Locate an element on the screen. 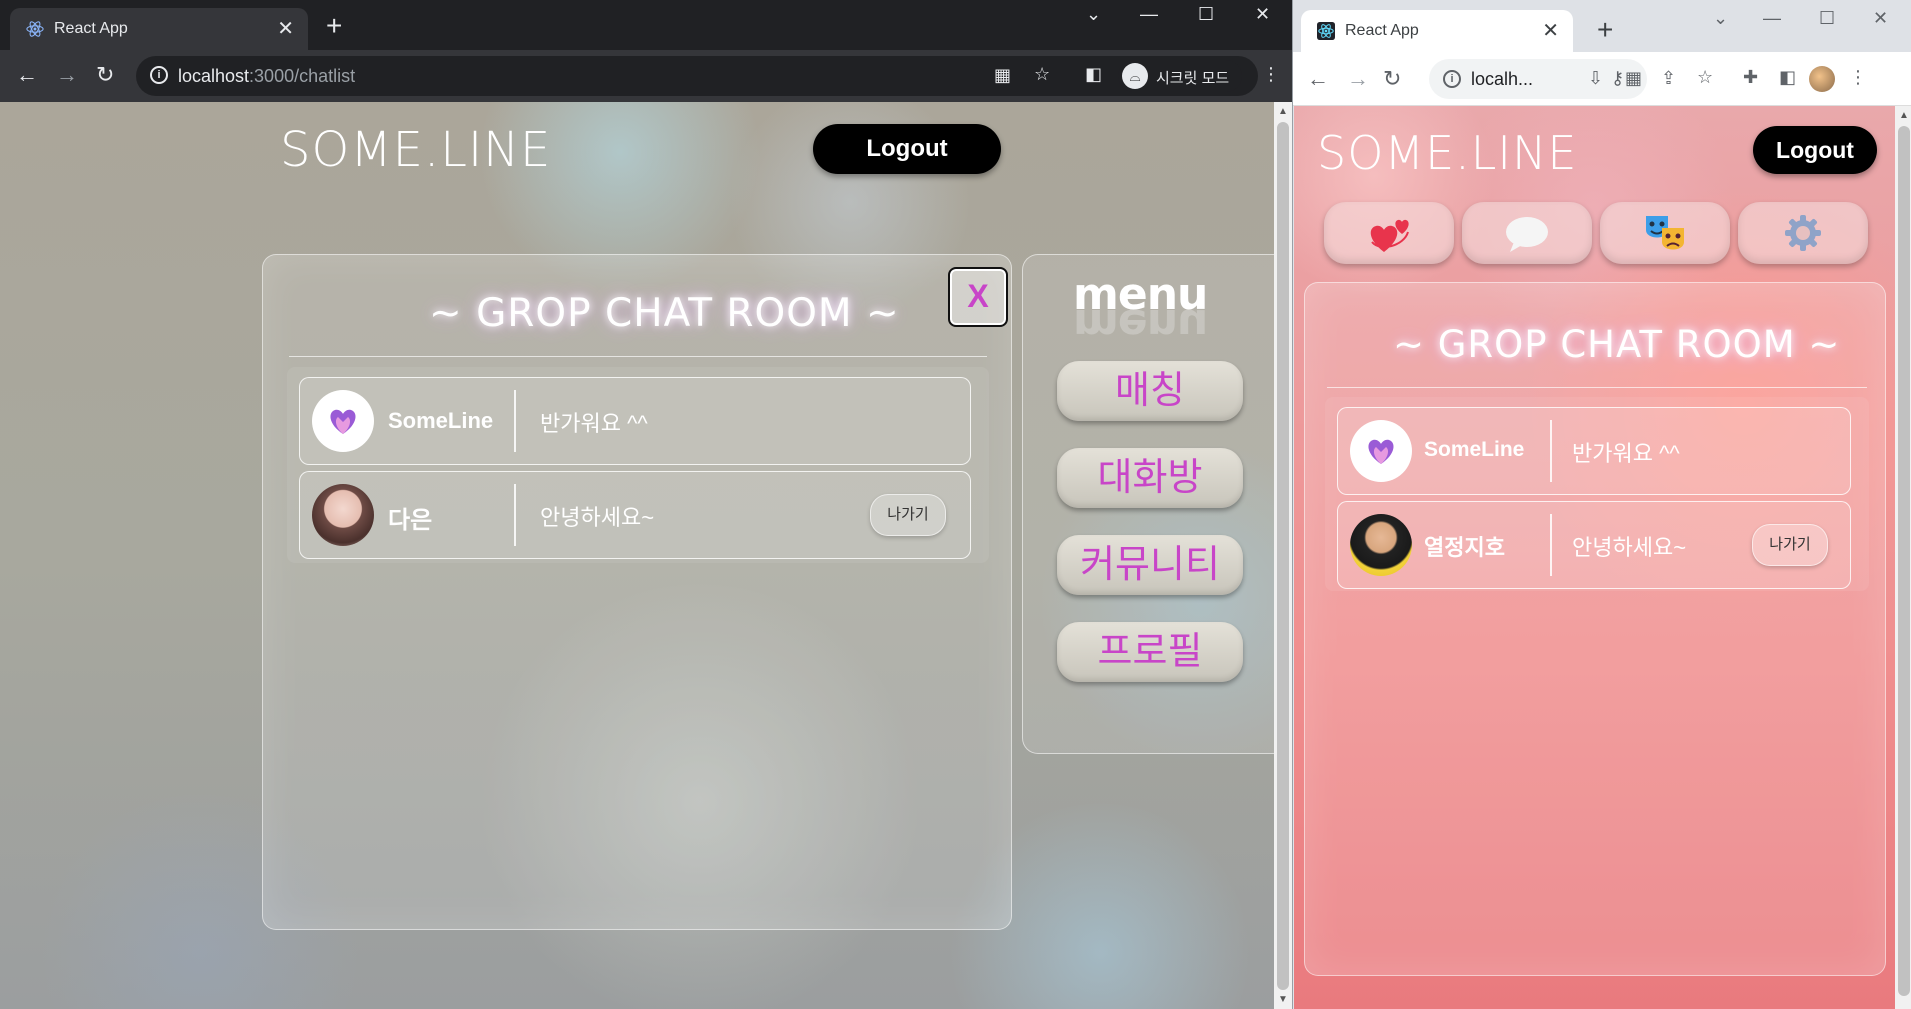 This screenshot has width=1911, height=1009. menu-item-community: 커뮤니티 is located at coordinates (1150, 565).